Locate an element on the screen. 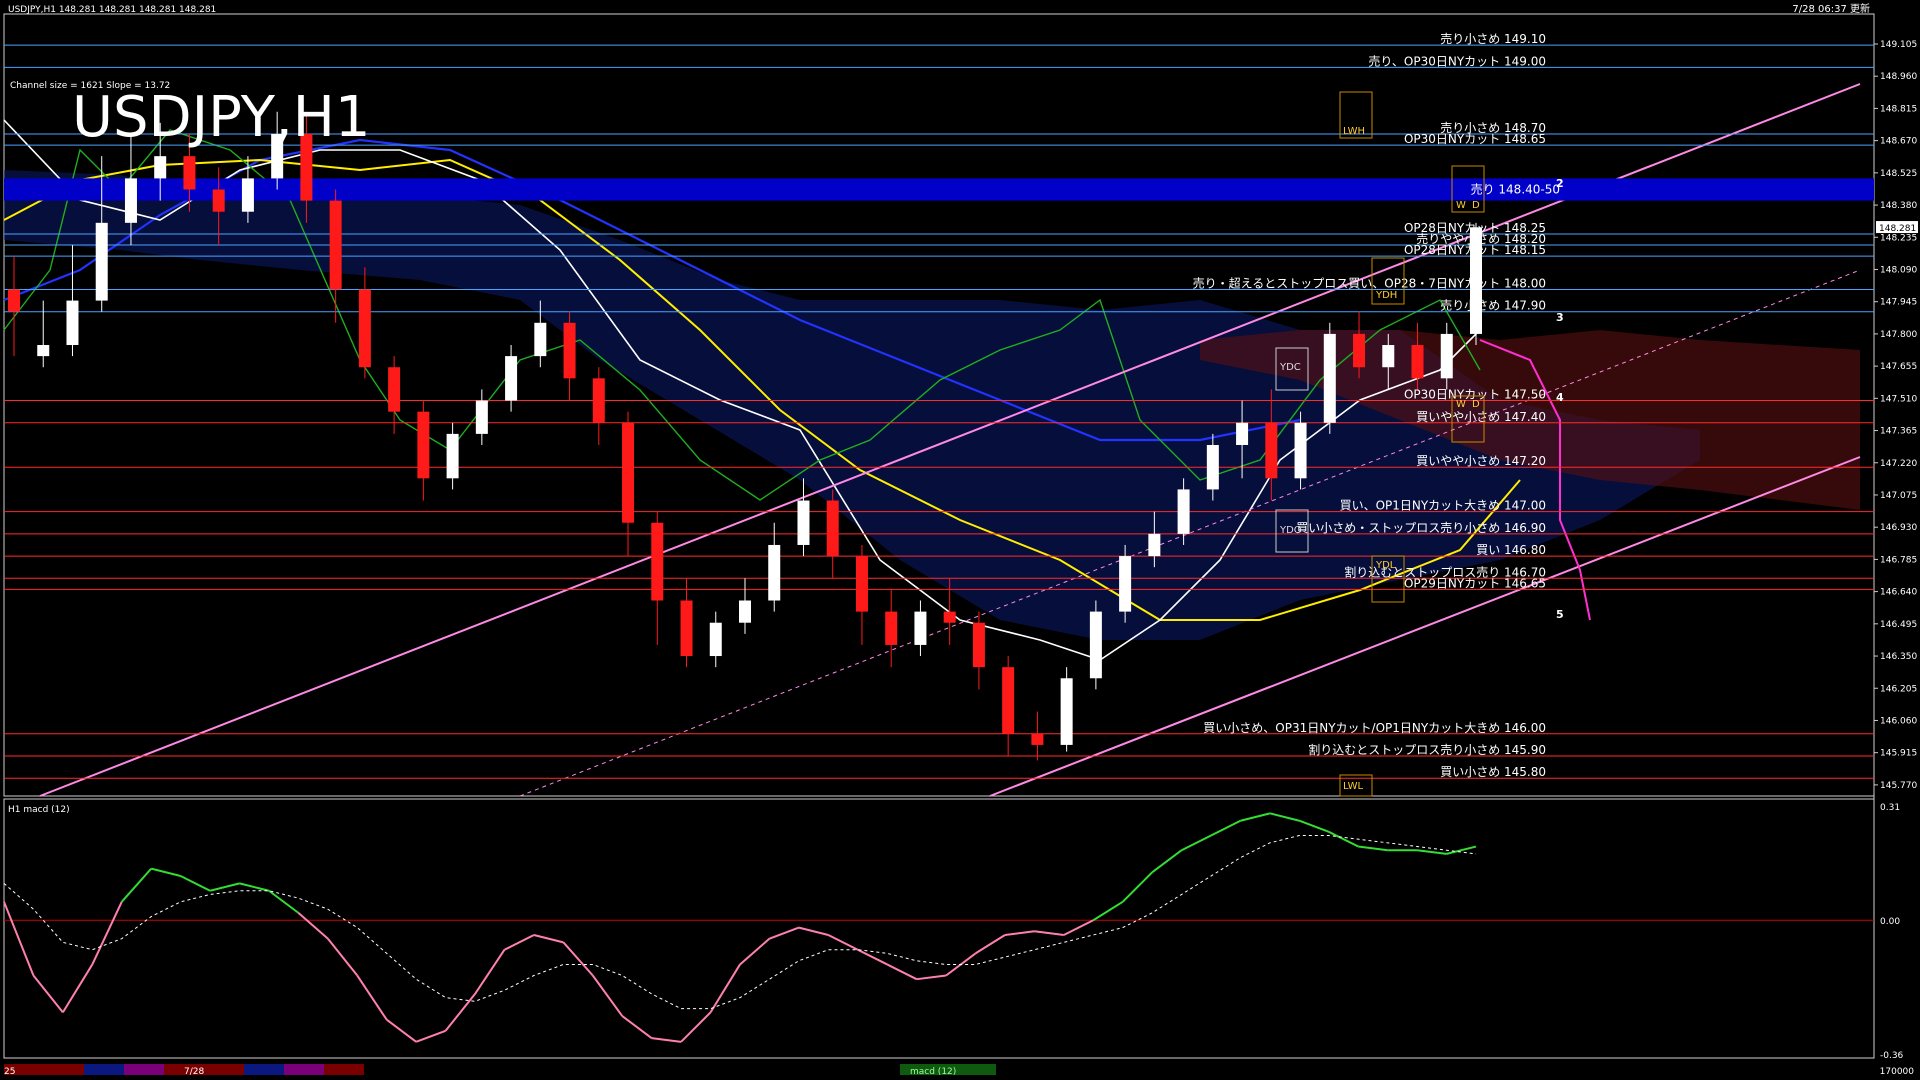 This screenshot has width=1920, height=1080. footer-bar: 25 7/28 macd (12) 170000 is located at coordinates (960, 1070).